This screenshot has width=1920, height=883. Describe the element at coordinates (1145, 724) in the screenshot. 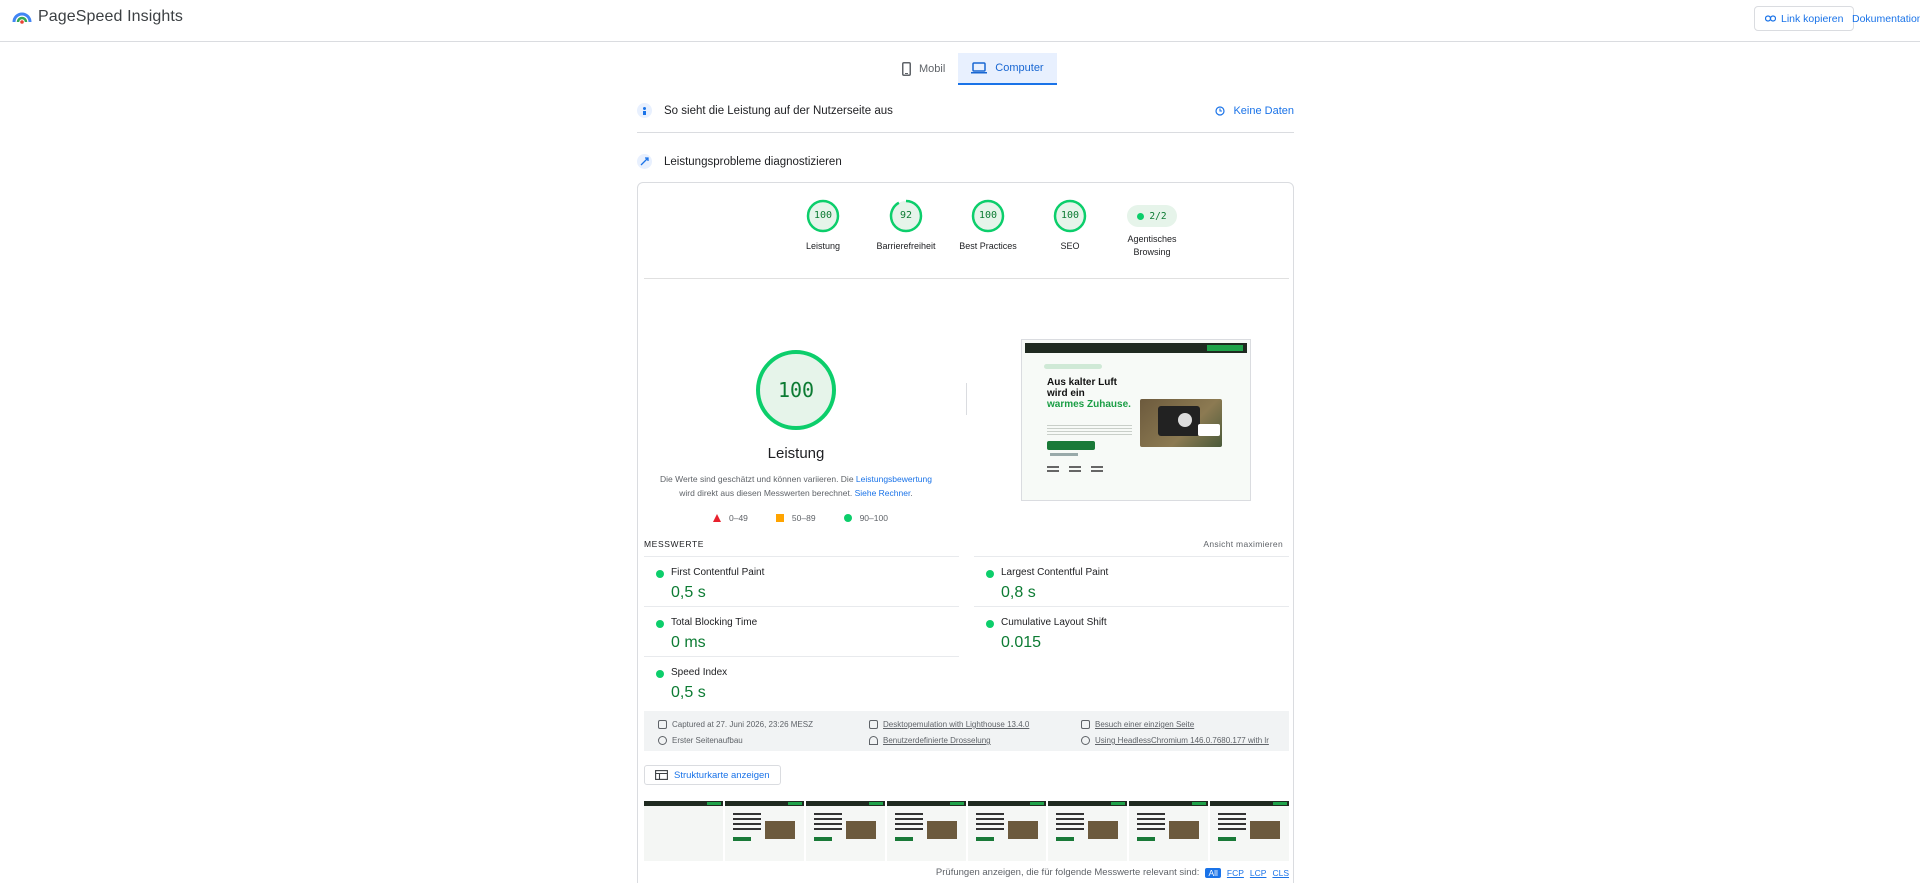

I see `single-visit-text: Besuch einer einzigen Seite` at that location.